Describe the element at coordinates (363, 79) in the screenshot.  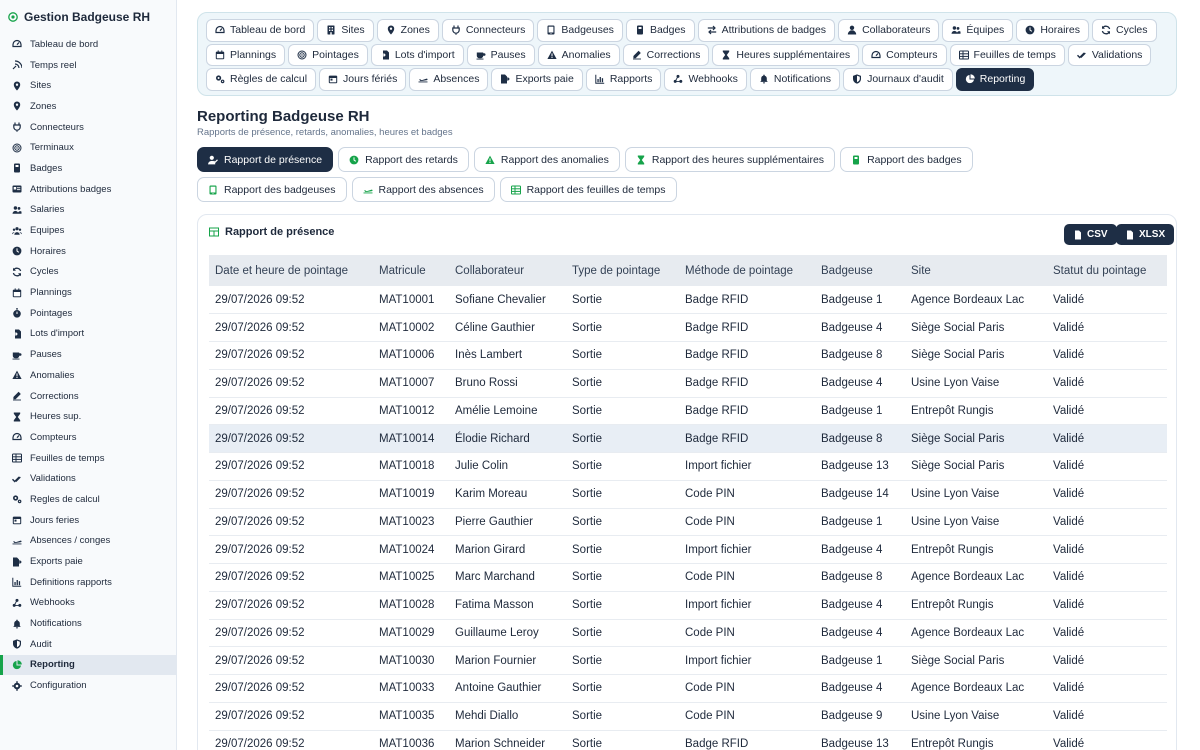
I see `tab-jours-feries: Jours fériés` at that location.